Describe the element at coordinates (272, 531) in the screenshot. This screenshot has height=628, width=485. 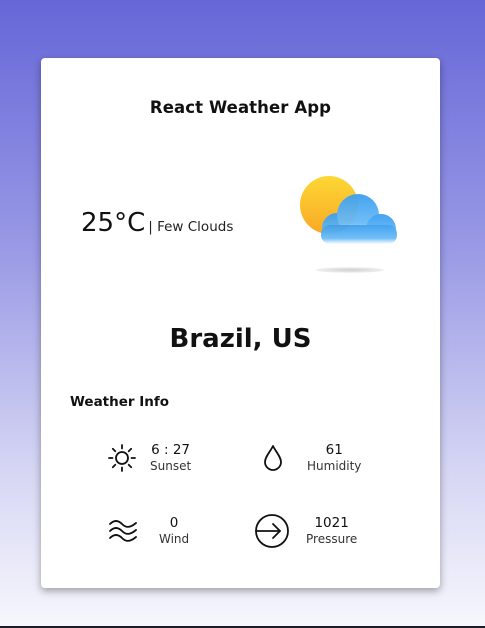
I see `pressure-arrow-icon` at that location.